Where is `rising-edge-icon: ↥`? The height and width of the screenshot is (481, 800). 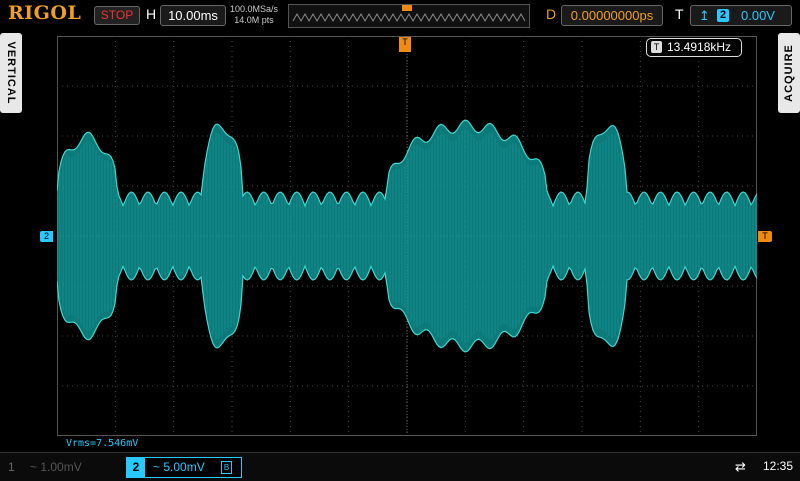
rising-edge-icon: ↥ is located at coordinates (704, 15).